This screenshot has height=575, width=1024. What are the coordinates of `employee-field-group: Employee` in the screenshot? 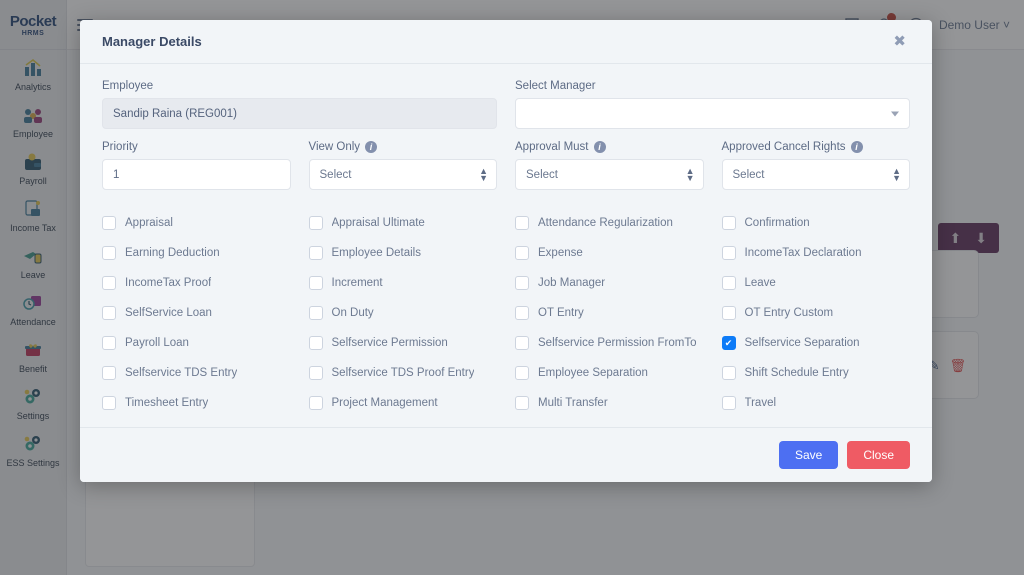 It's located at (299, 104).